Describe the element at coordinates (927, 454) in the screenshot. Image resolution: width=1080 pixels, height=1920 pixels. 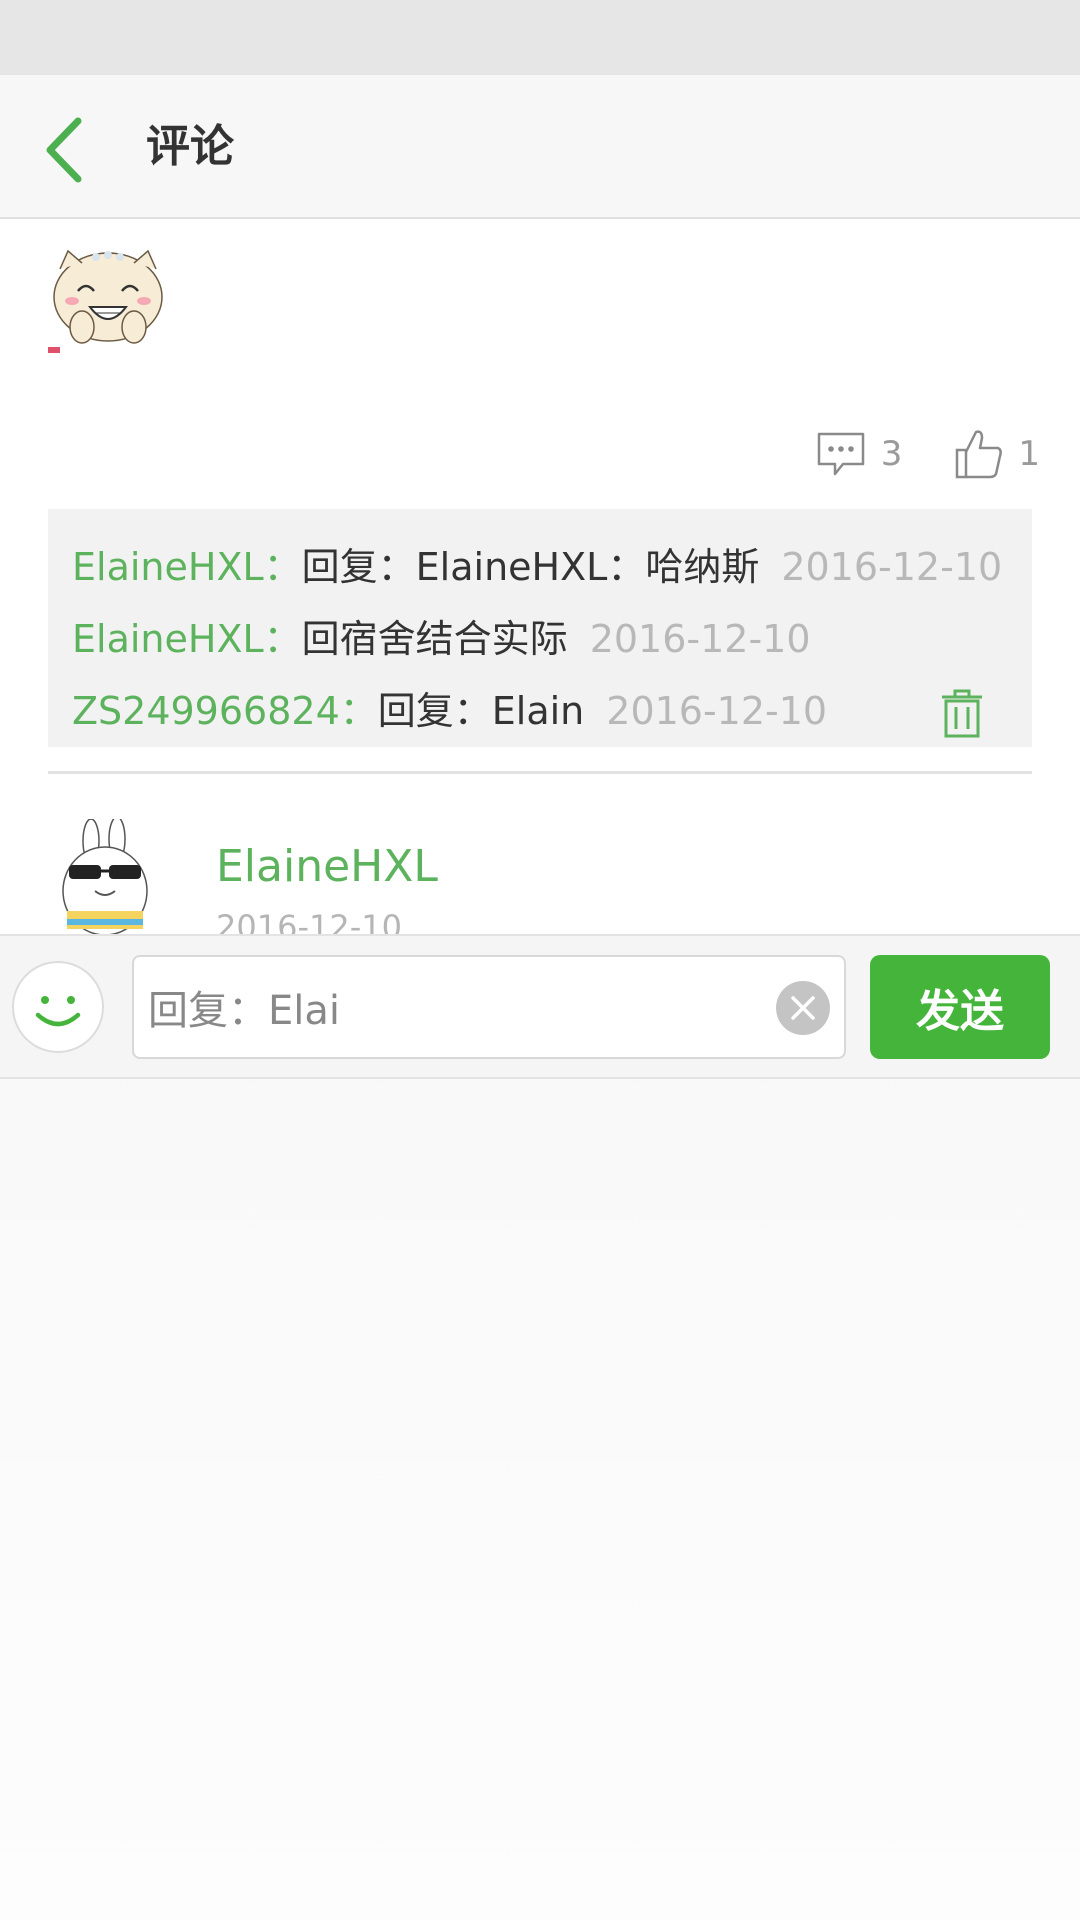
I see `comment-actions: 3 1` at that location.